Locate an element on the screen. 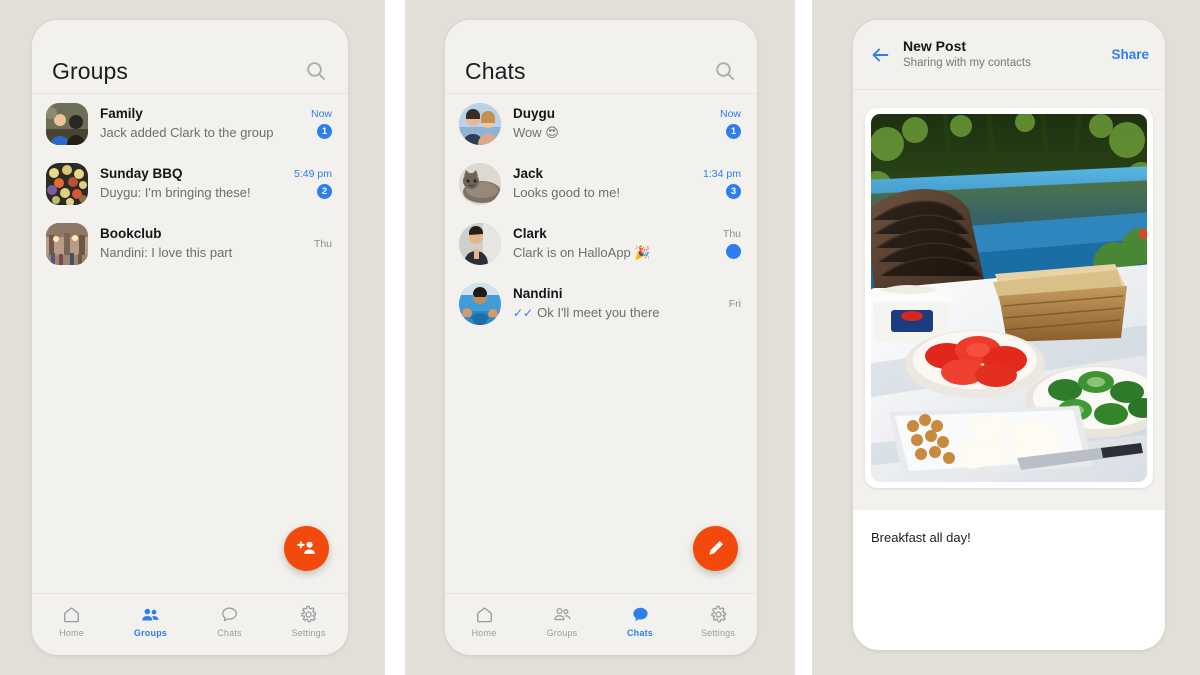 Image resolution: width=1200 pixels, height=675 pixels. list-item-meta: 1:34 pm 3 is located at coordinates (718, 184).